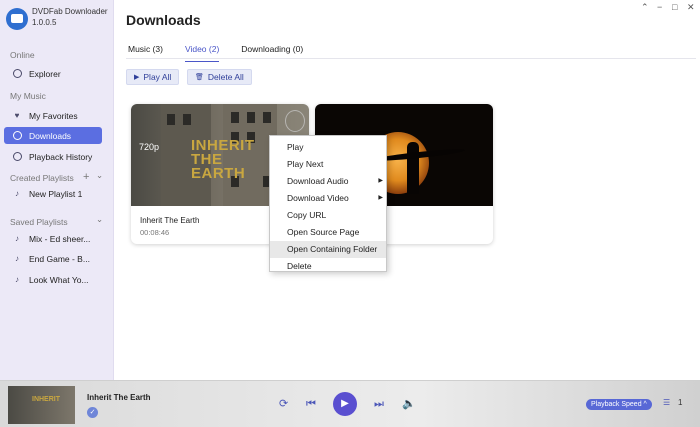 The image size is (700, 427). I want to click on repeat-icon: ⟳, so click(283, 404).